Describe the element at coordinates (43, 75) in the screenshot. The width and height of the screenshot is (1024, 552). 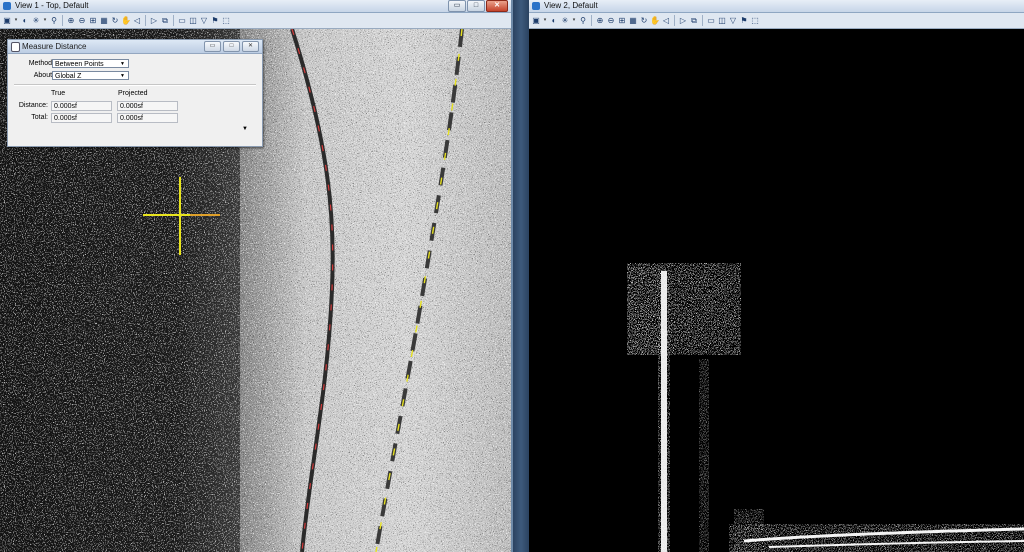
I see `about-label: About:` at that location.